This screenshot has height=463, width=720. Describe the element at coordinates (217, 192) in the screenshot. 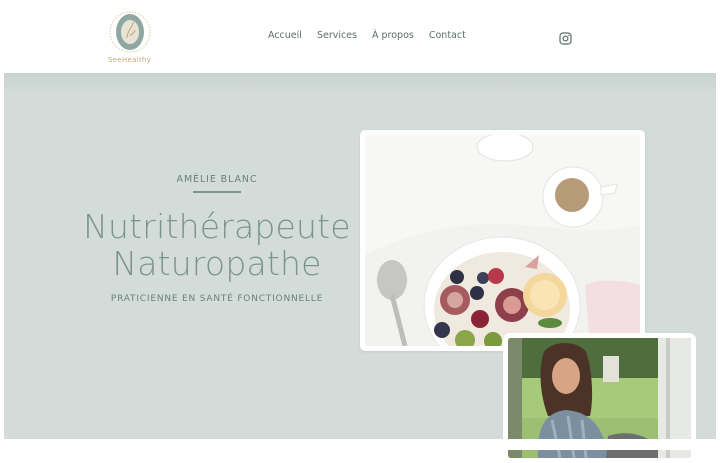

I see `name-underline` at that location.